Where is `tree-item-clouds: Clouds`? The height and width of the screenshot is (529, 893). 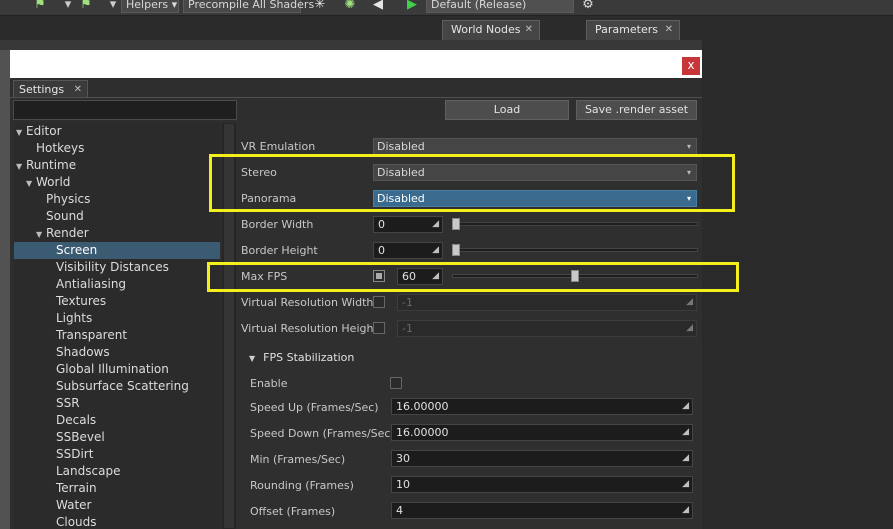 tree-item-clouds: Clouds is located at coordinates (117, 521).